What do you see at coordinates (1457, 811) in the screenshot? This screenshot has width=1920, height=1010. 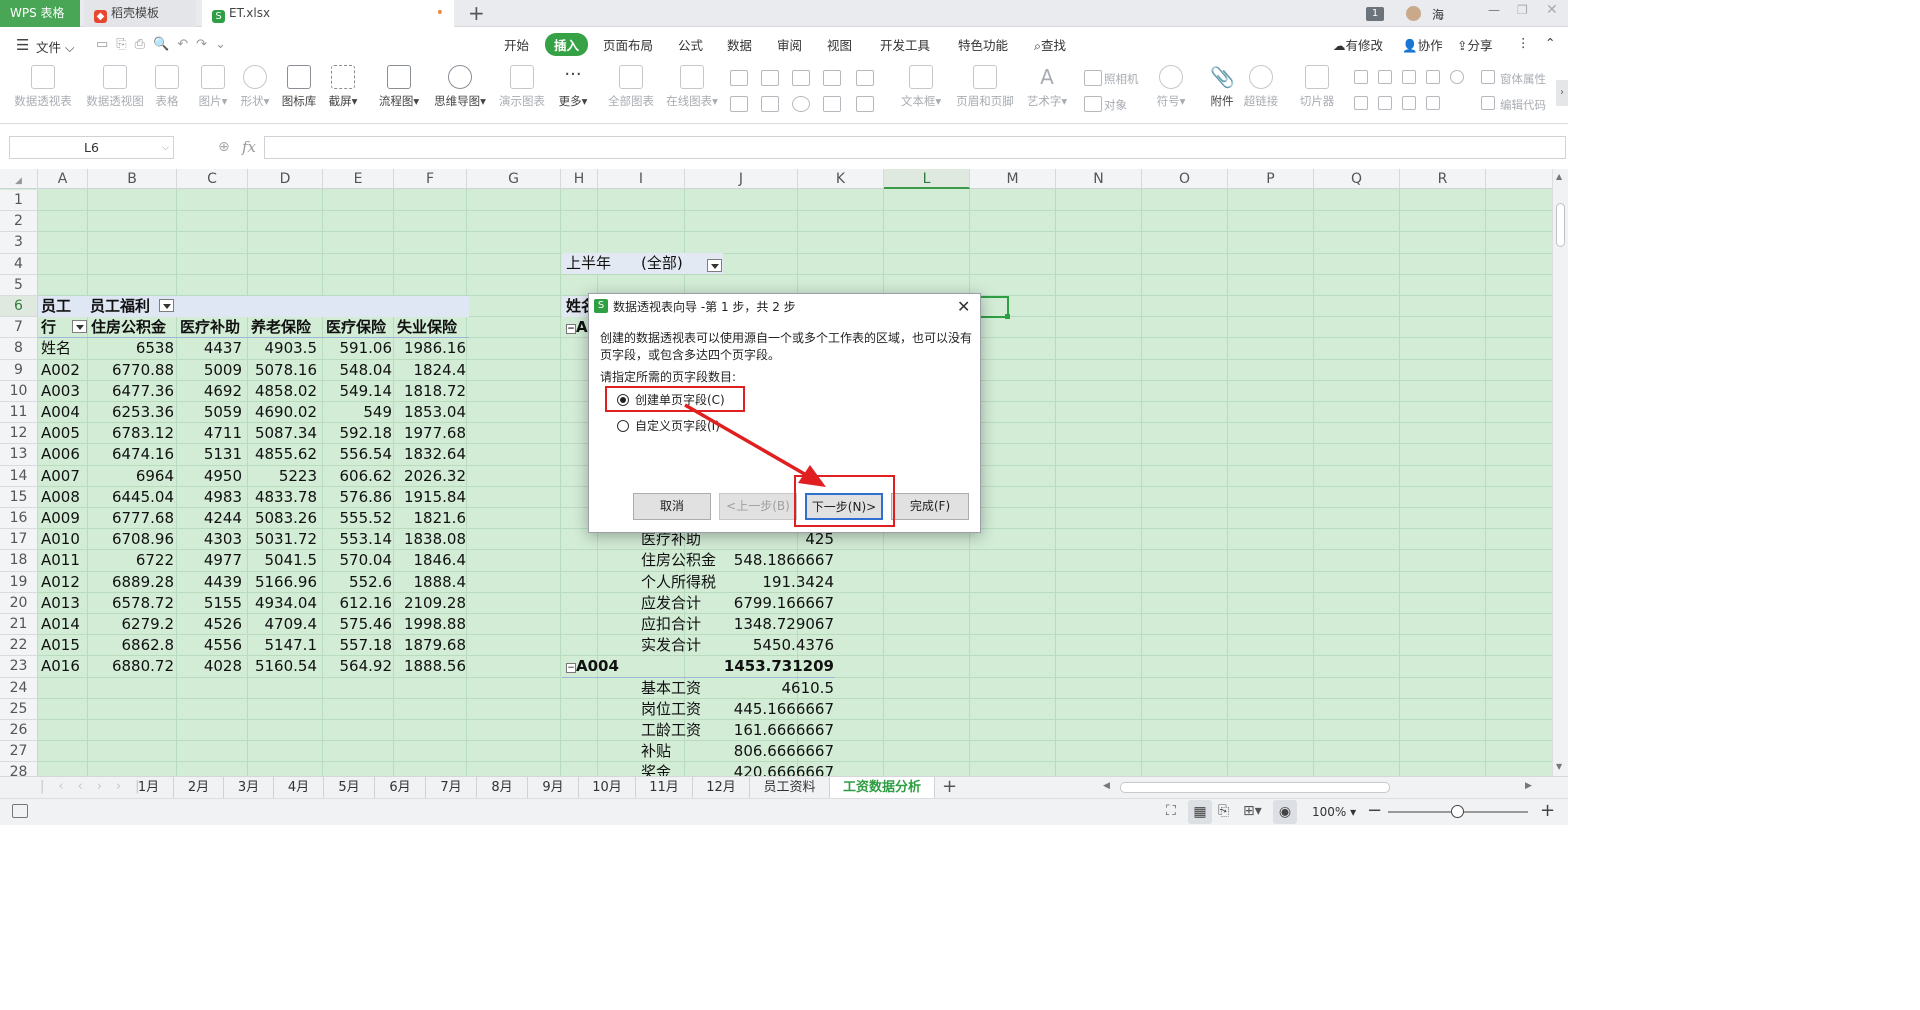 I see `zoom-slider-thumb` at bounding box center [1457, 811].